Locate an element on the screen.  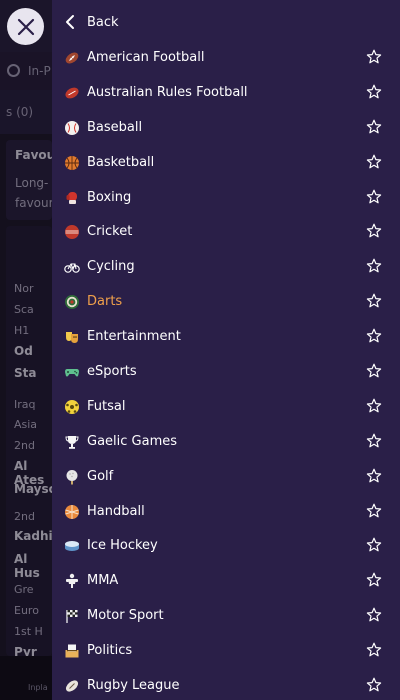
sport-item-cricket: Cricket is located at coordinates (226, 231).